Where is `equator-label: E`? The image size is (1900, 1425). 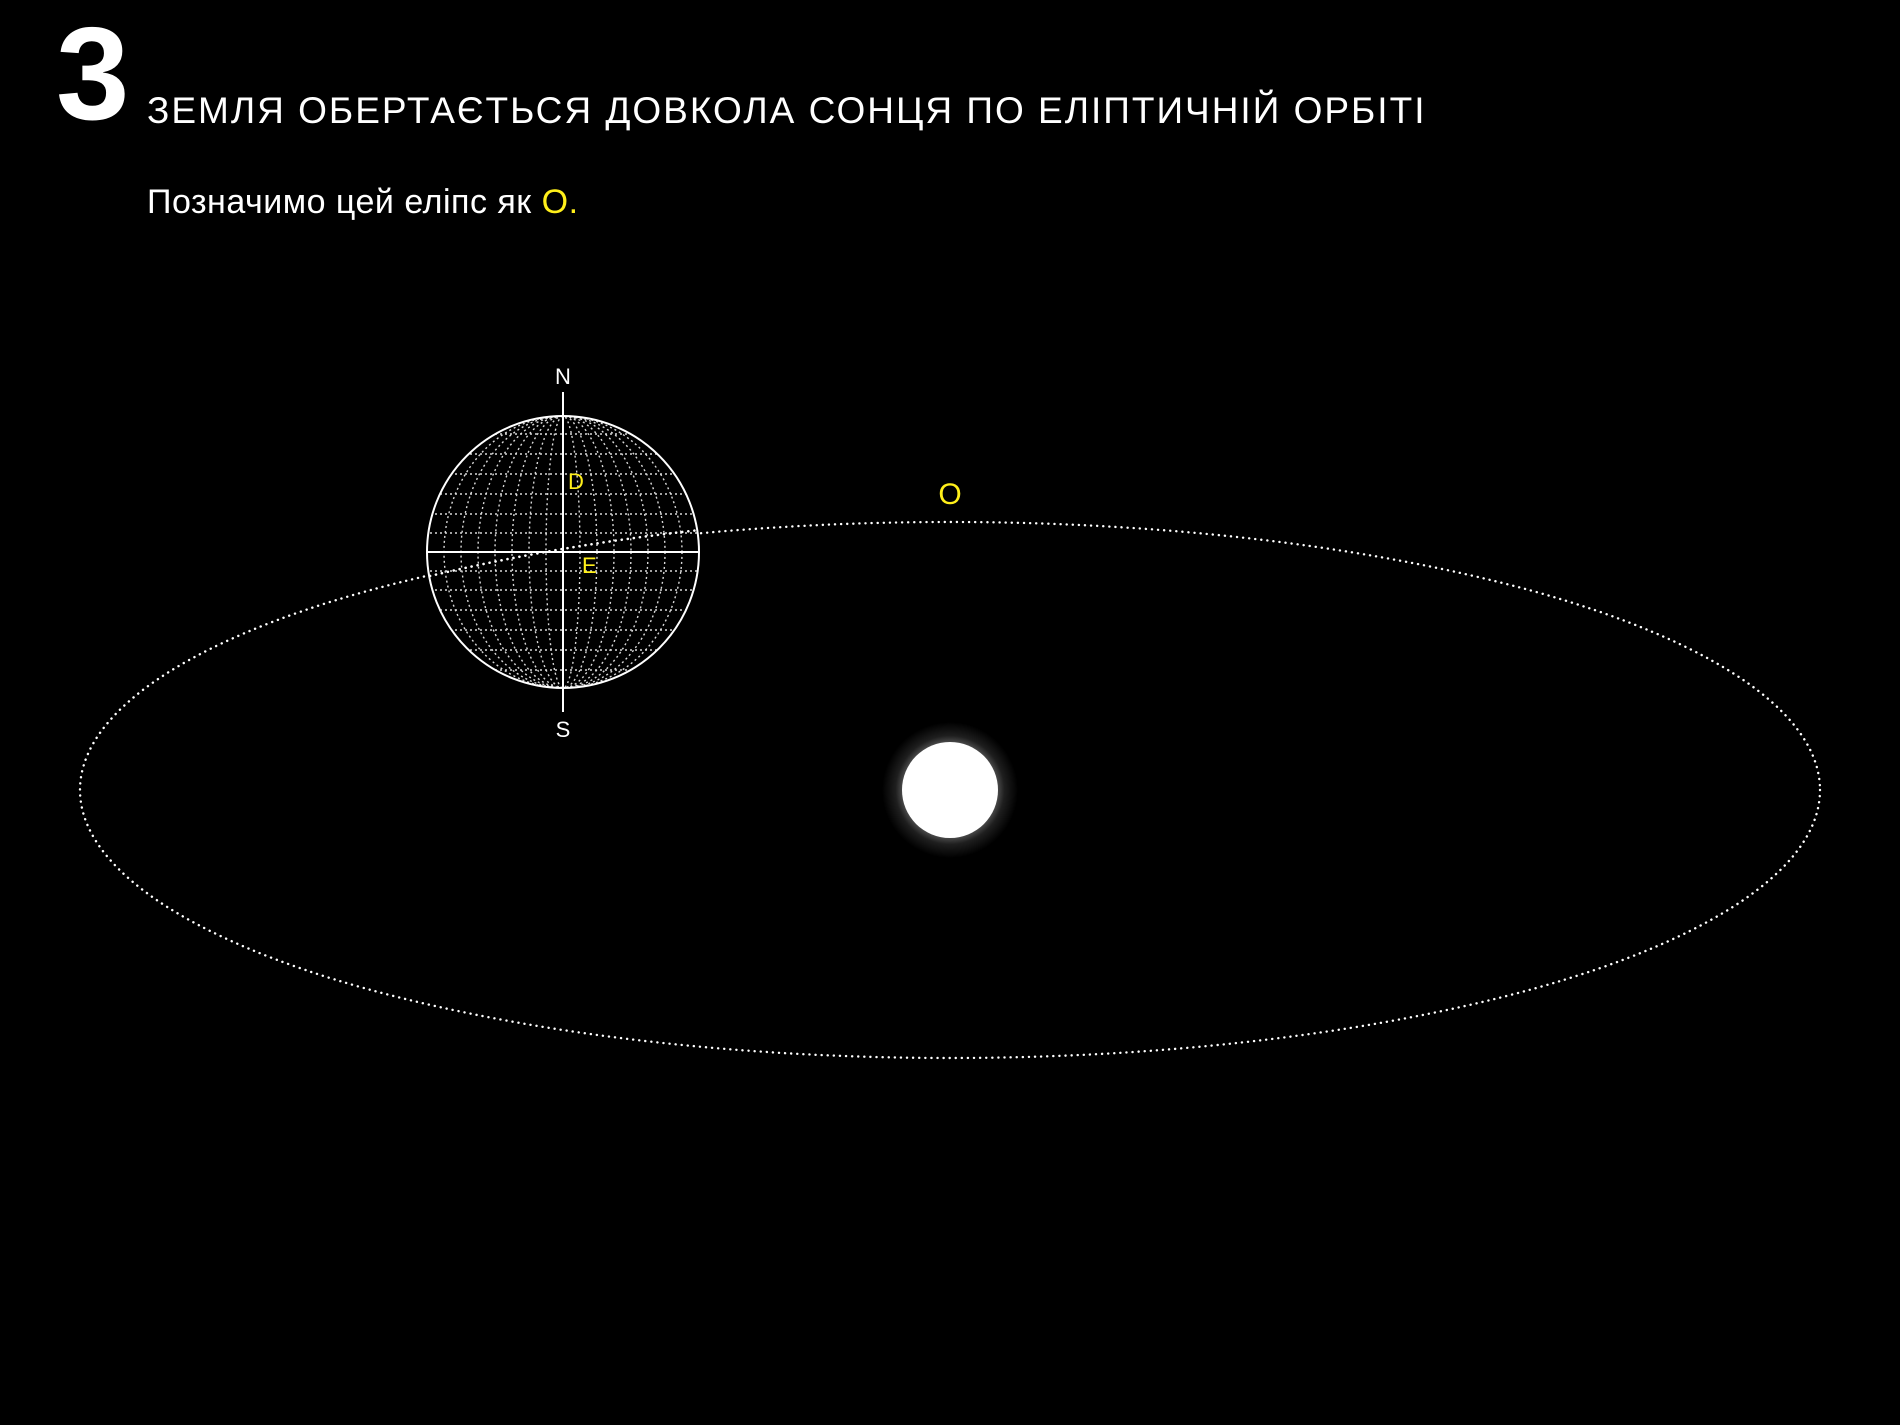 equator-label: E is located at coordinates (589, 565).